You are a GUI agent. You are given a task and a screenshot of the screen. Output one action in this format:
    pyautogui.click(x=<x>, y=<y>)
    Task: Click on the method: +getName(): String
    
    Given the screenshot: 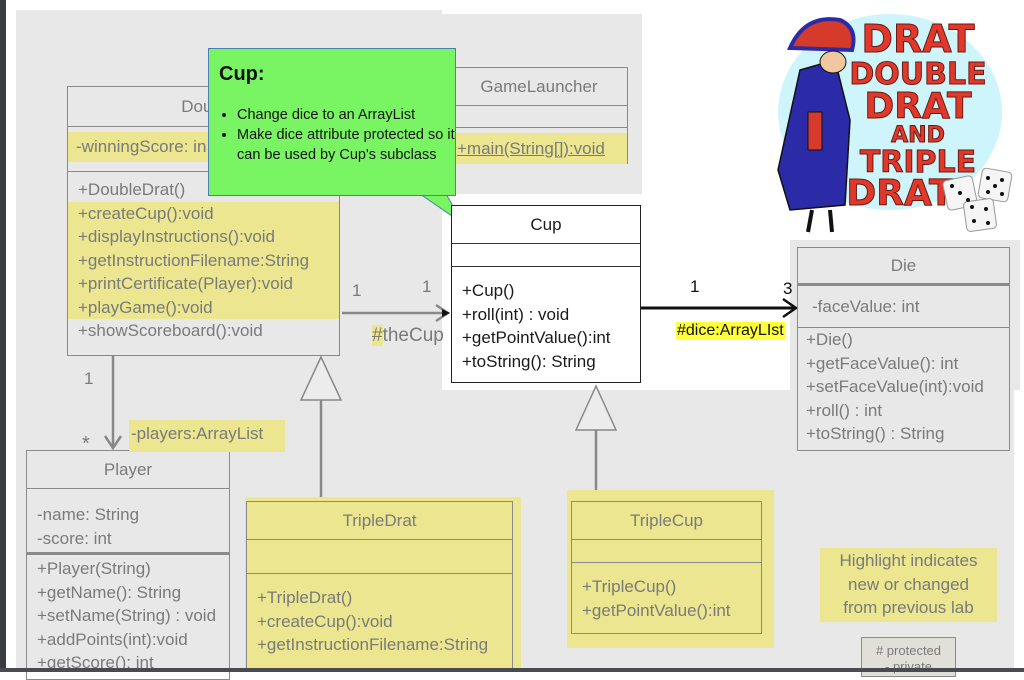 What is the action you would take?
    pyautogui.click(x=109, y=592)
    